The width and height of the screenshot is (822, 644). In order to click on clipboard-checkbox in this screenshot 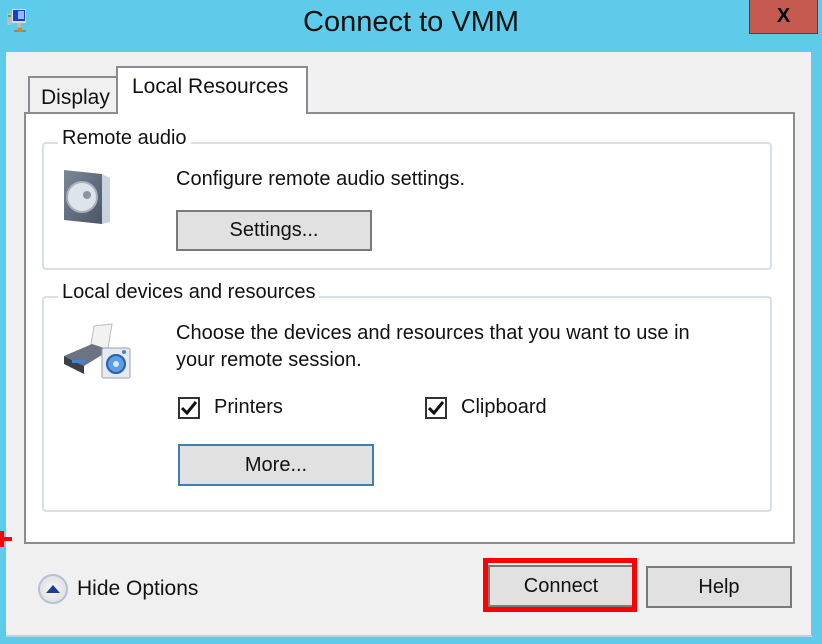, I will do `click(436, 407)`.